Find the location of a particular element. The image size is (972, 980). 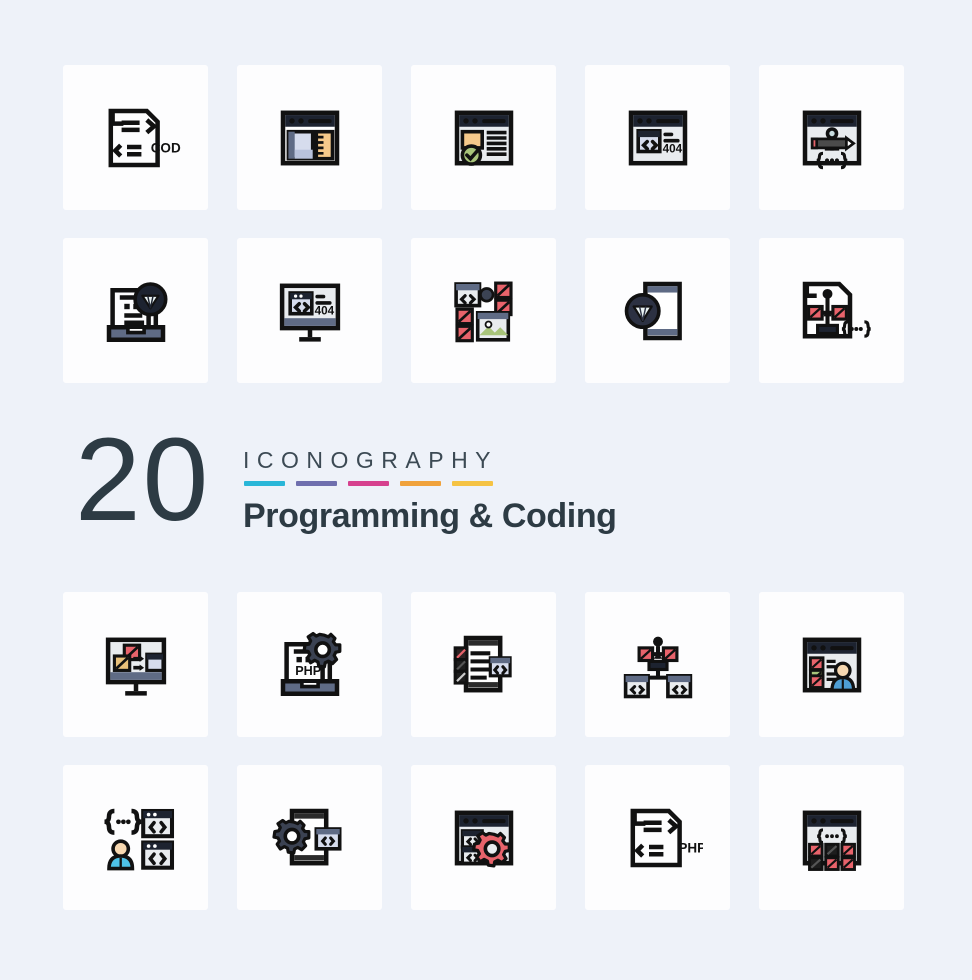

icon-row-2: 404 is located at coordinates (486, 310).